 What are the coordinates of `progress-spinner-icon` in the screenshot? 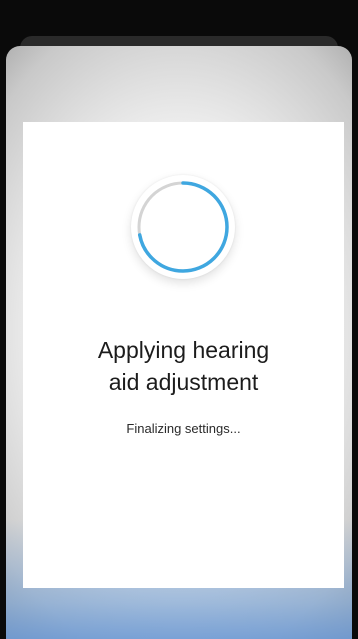 It's located at (183, 227).